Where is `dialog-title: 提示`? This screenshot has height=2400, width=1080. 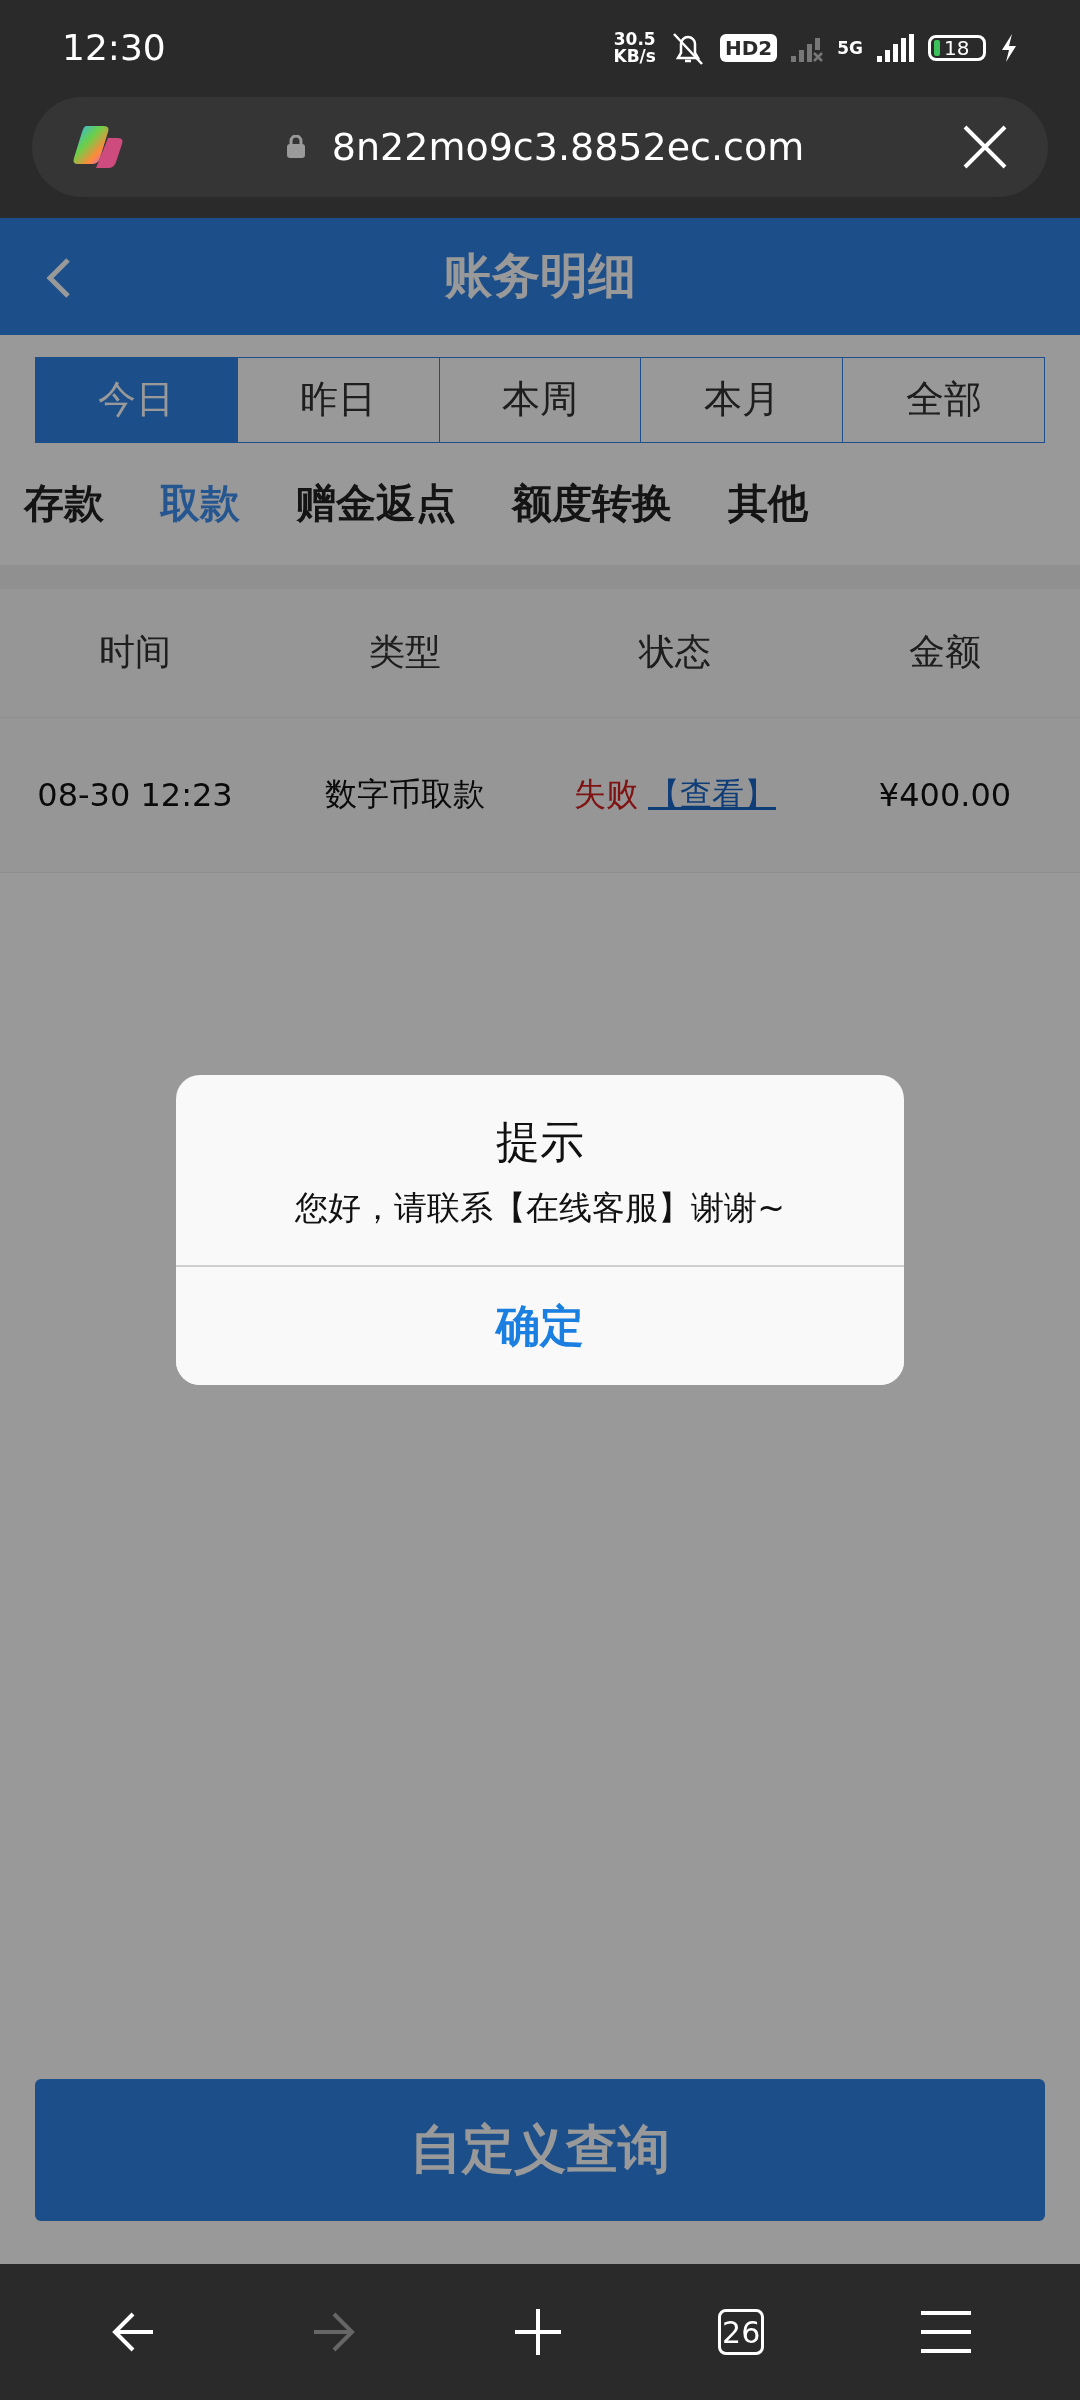 dialog-title: 提示 is located at coordinates (540, 1142).